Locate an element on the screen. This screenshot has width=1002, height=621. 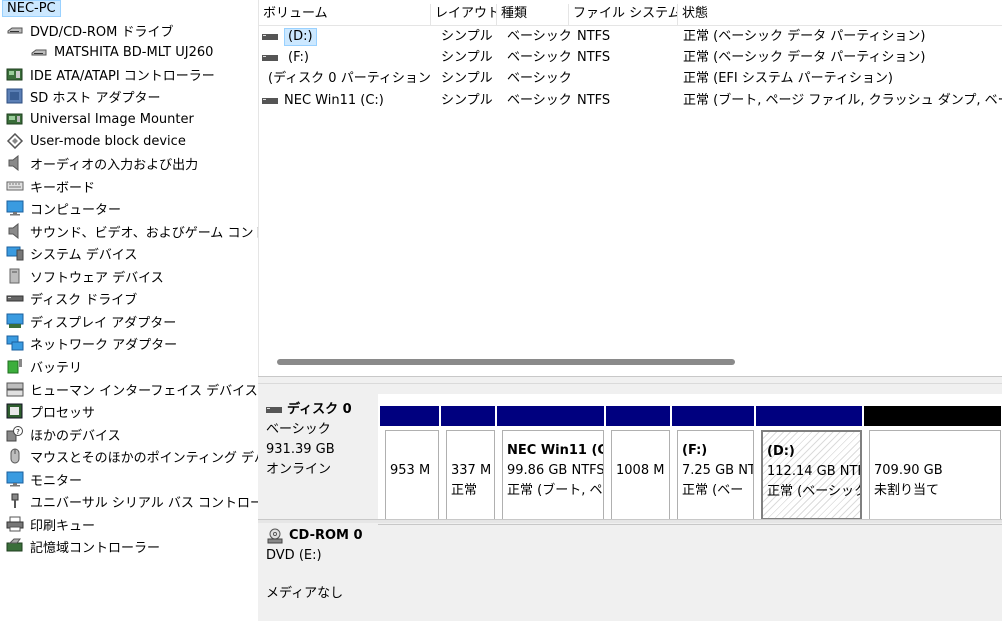
partition-f: (F:) 7.25 GB NTFS 正常 (ベー is located at coordinates (713, 463).